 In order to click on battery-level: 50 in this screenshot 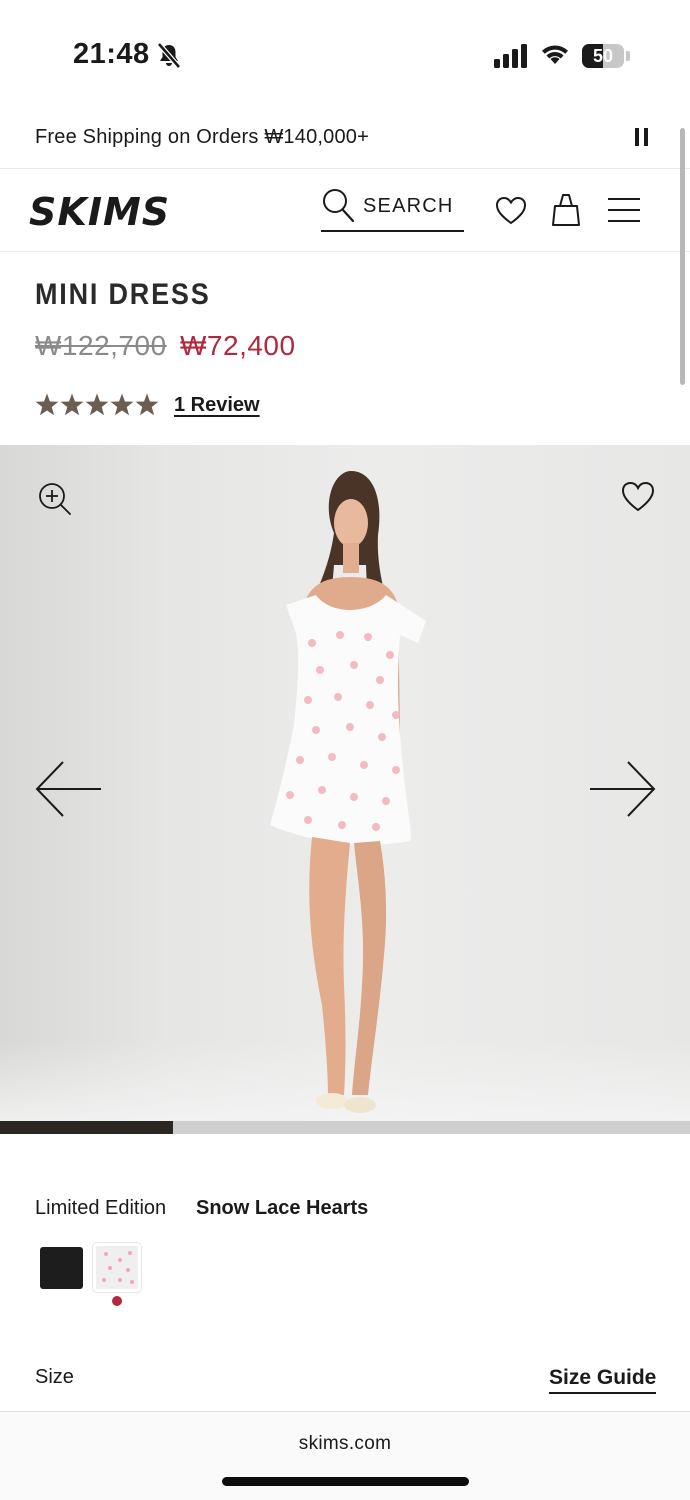, I will do `click(603, 56)`.